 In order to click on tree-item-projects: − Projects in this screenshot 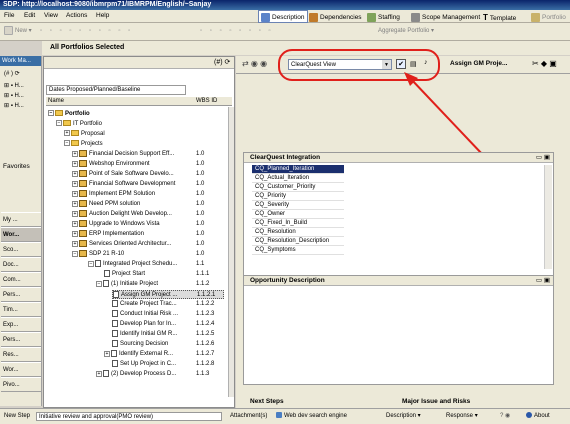, I will do `click(83, 144)`.